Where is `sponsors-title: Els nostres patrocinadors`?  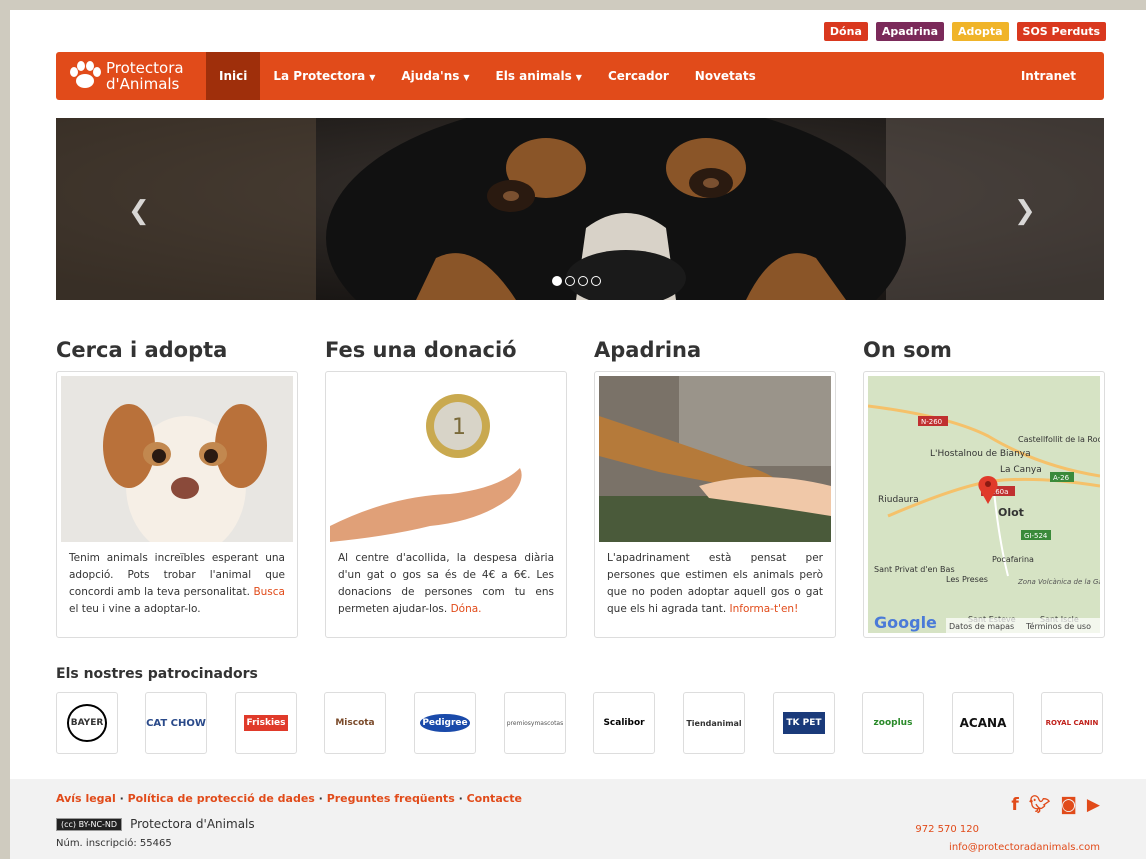
sponsors-title: Els nostres patrocinadors is located at coordinates (157, 674).